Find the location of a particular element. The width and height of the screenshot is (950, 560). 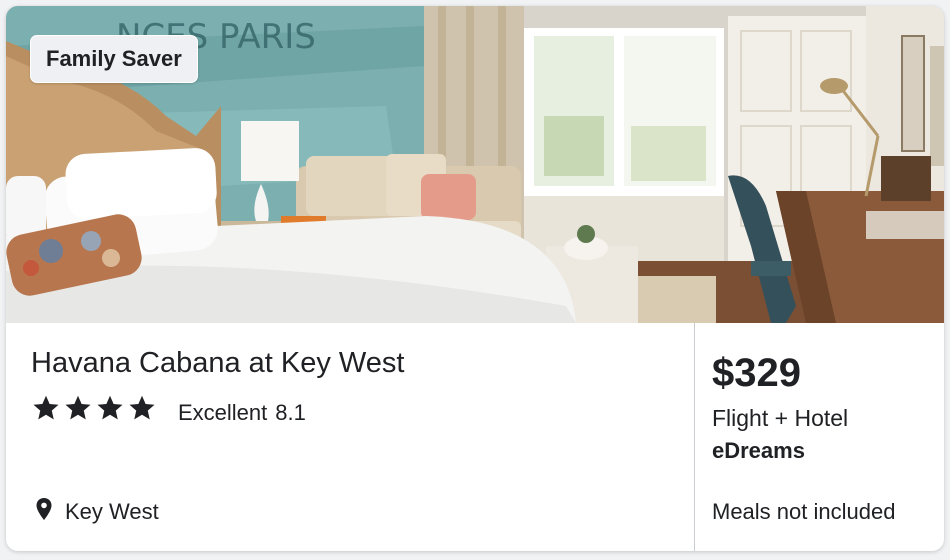

location: Key West is located at coordinates (97, 509).